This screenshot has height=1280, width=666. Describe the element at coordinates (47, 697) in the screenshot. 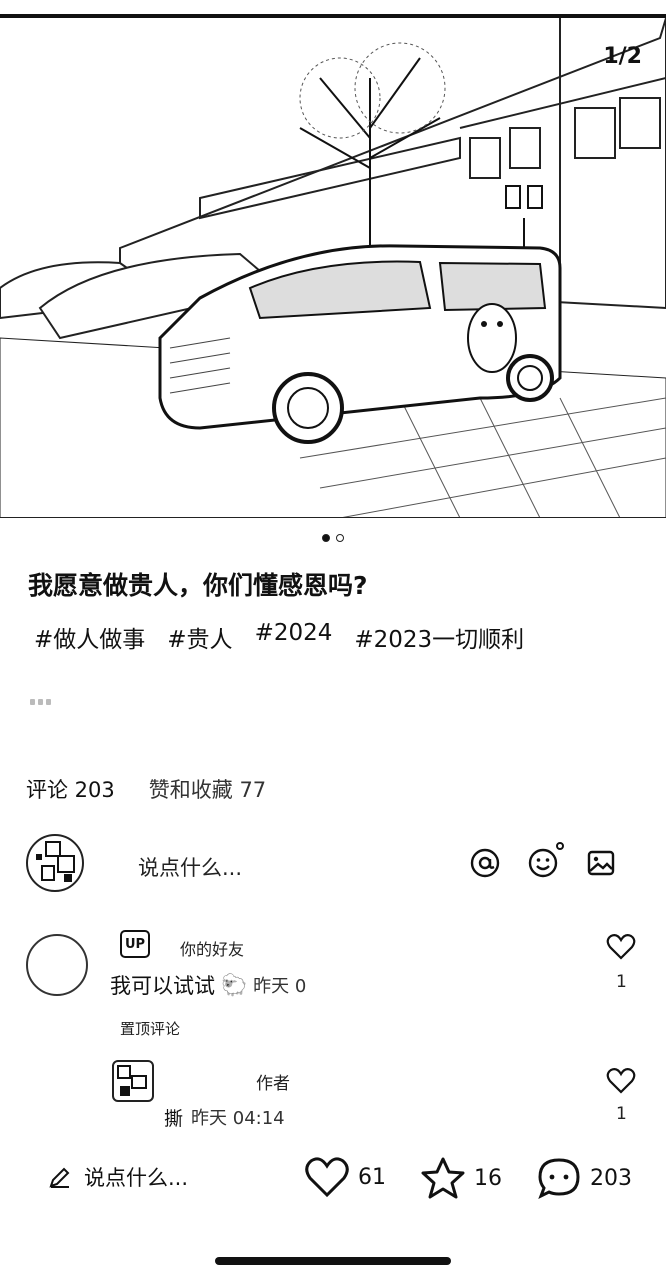

I see `faded-text-fragment` at that location.